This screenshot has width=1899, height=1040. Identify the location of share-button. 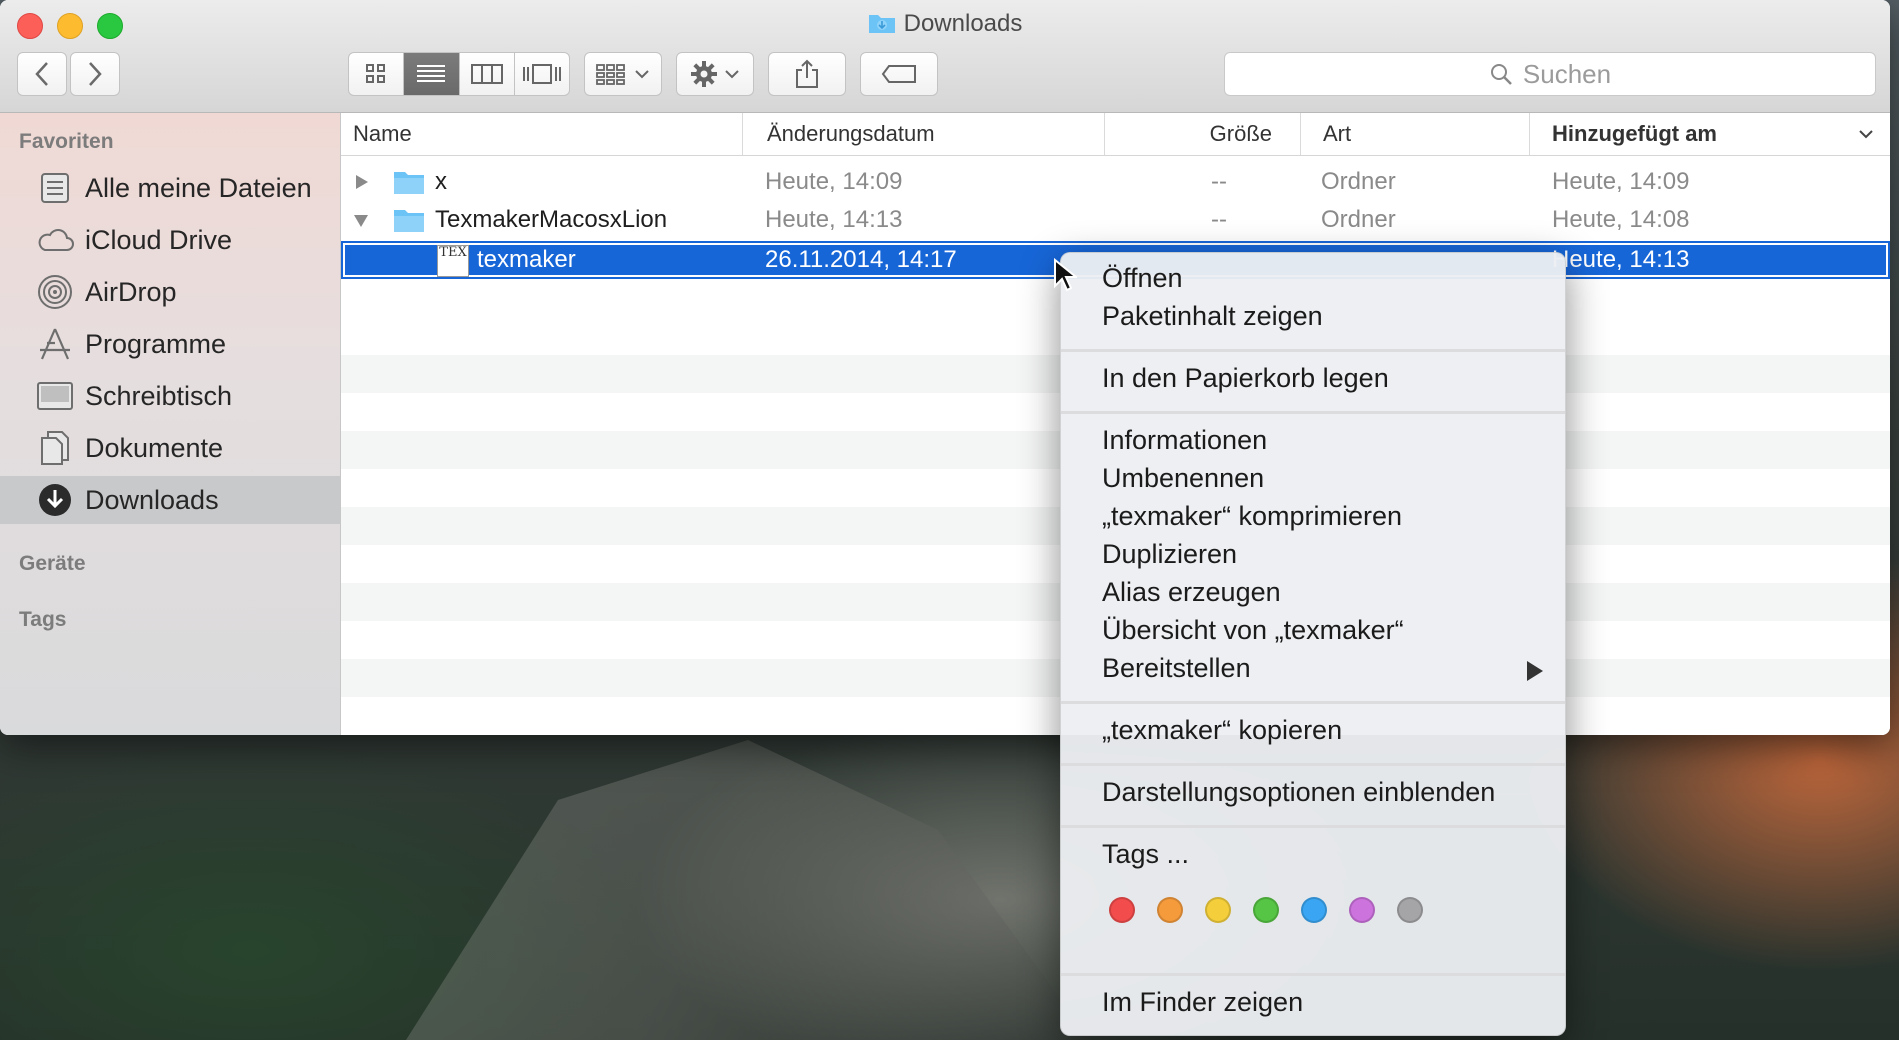
(807, 74).